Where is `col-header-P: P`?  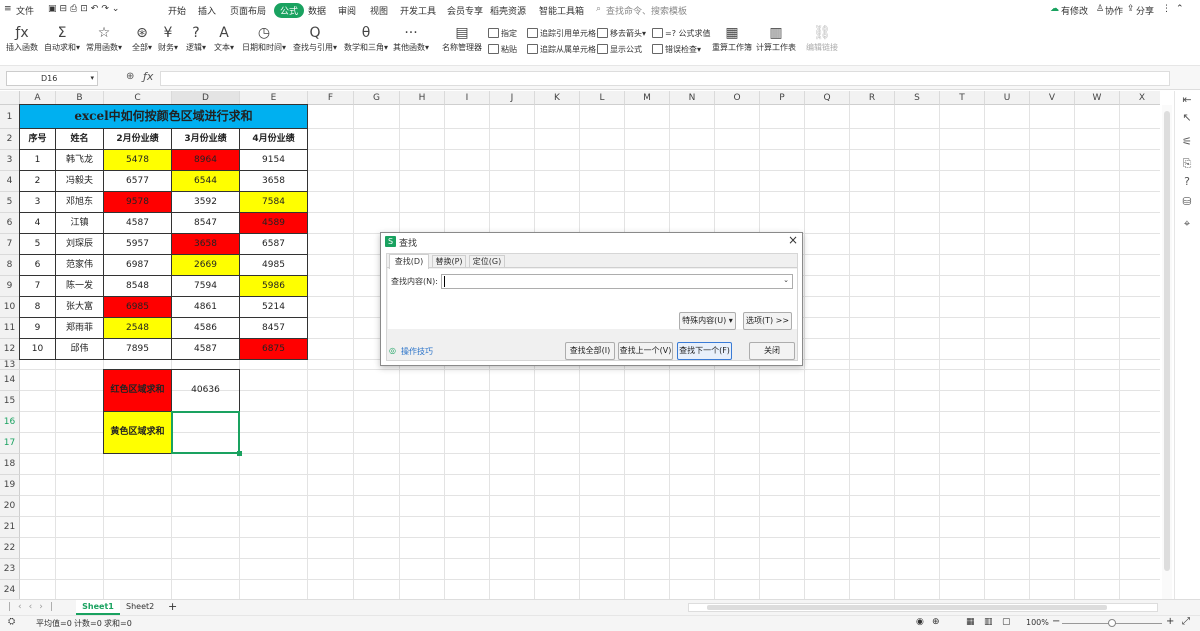
col-header-P: P is located at coordinates (782, 98).